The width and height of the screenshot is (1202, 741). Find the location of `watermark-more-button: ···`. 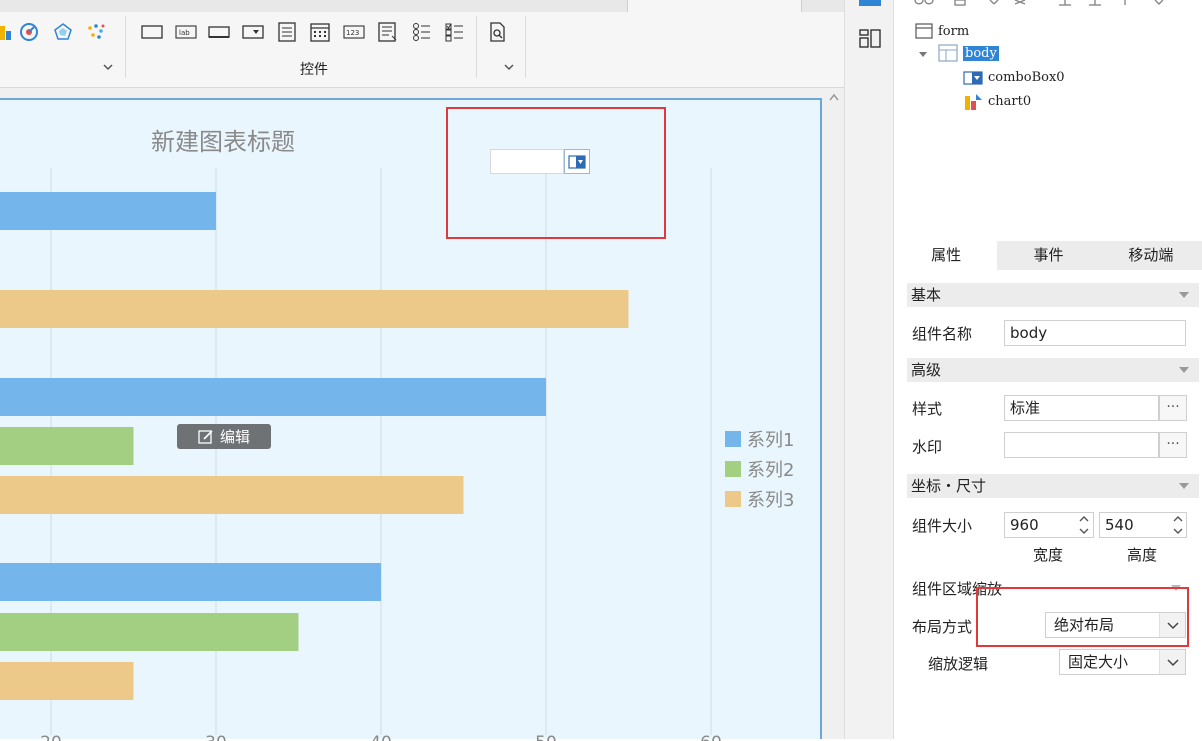

watermark-more-button: ··· is located at coordinates (1173, 445).